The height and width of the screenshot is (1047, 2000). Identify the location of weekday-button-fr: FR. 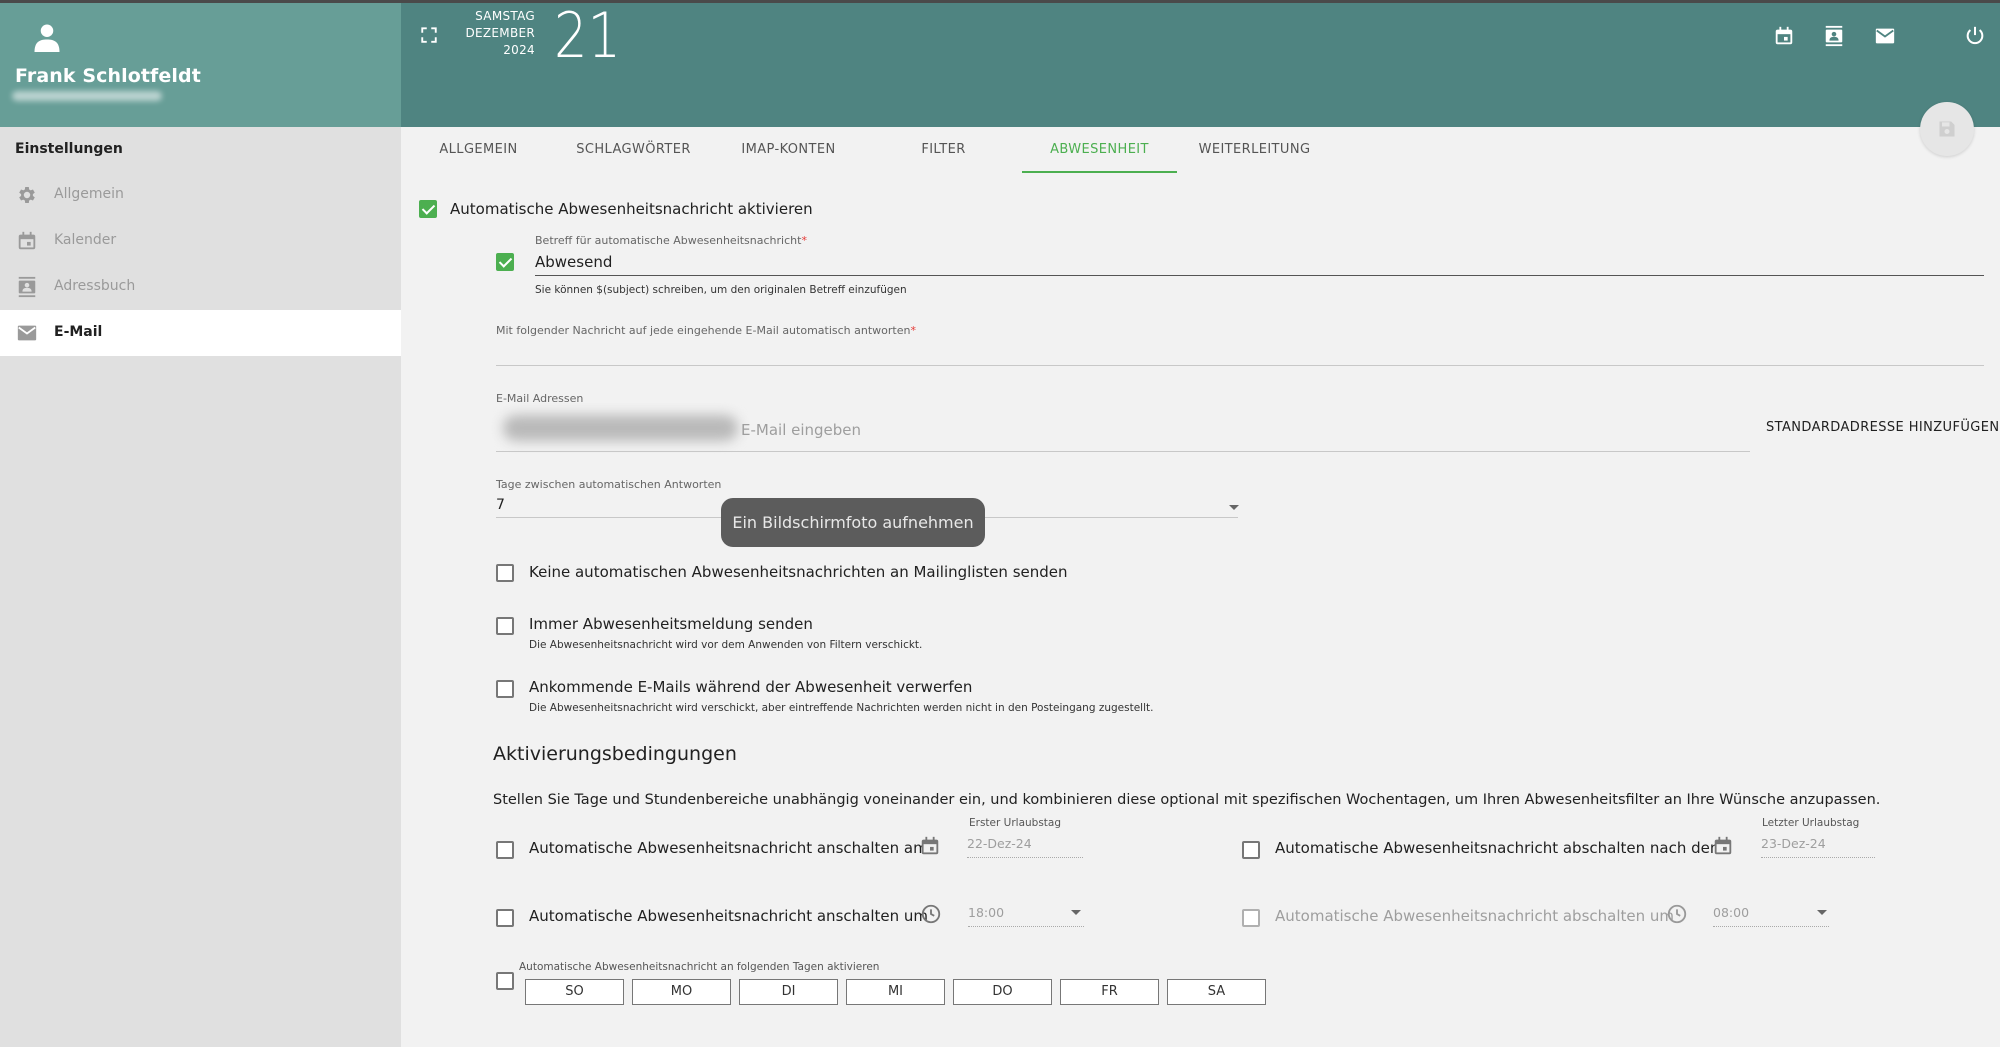
(1109, 992).